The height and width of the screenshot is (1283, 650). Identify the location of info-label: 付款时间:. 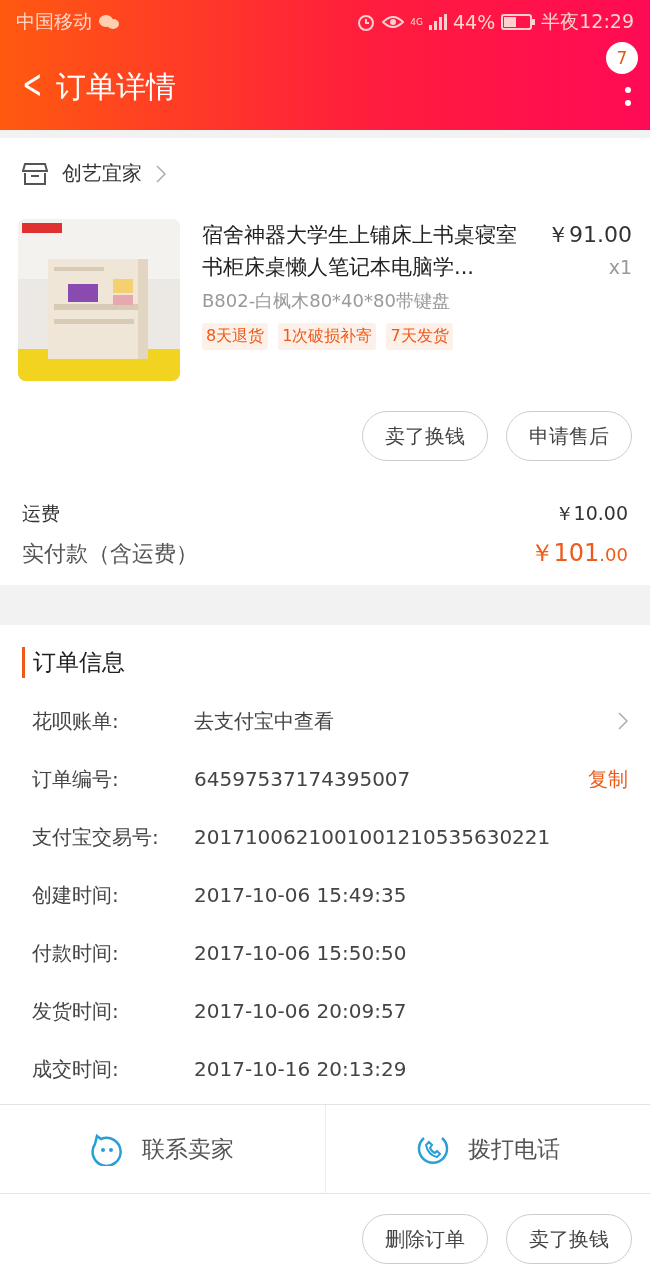
(76, 953).